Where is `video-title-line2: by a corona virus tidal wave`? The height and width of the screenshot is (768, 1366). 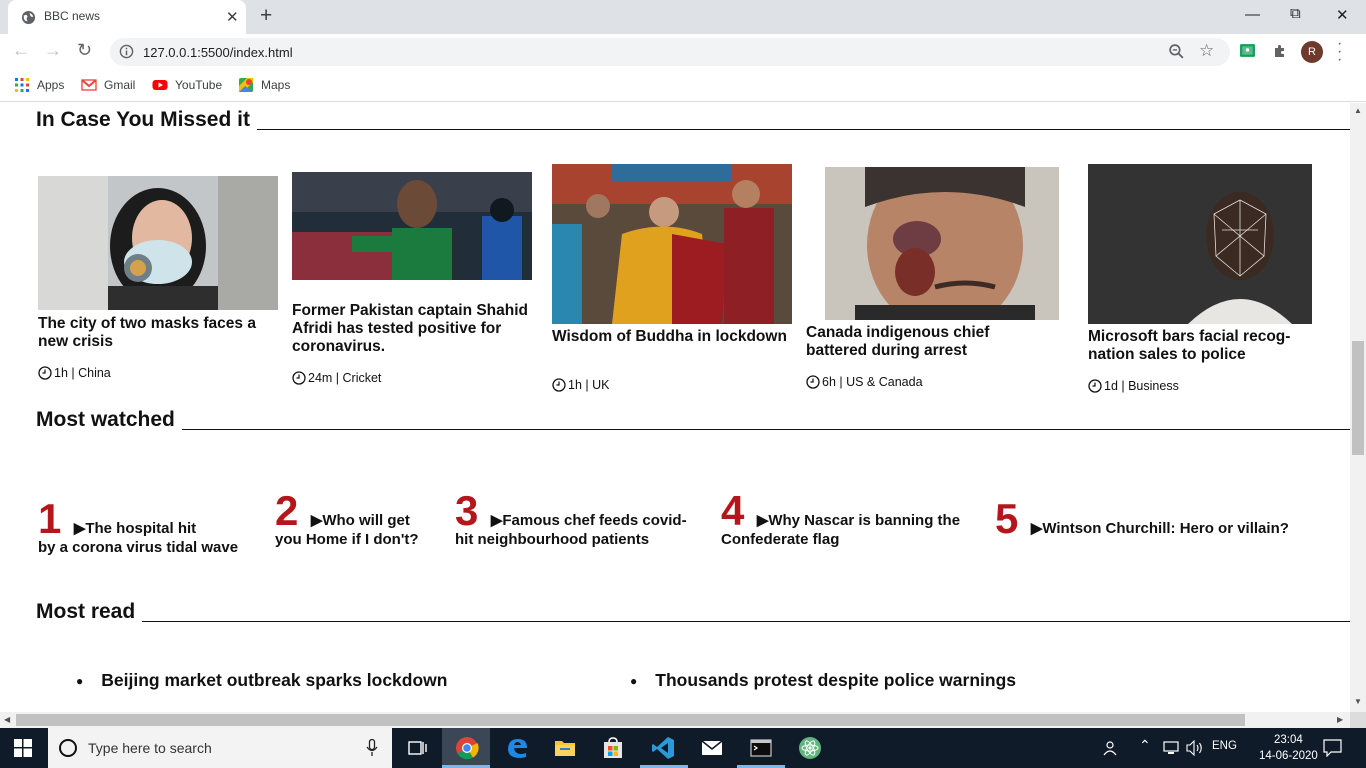 video-title-line2: by a corona virus tidal wave is located at coordinates (150, 547).